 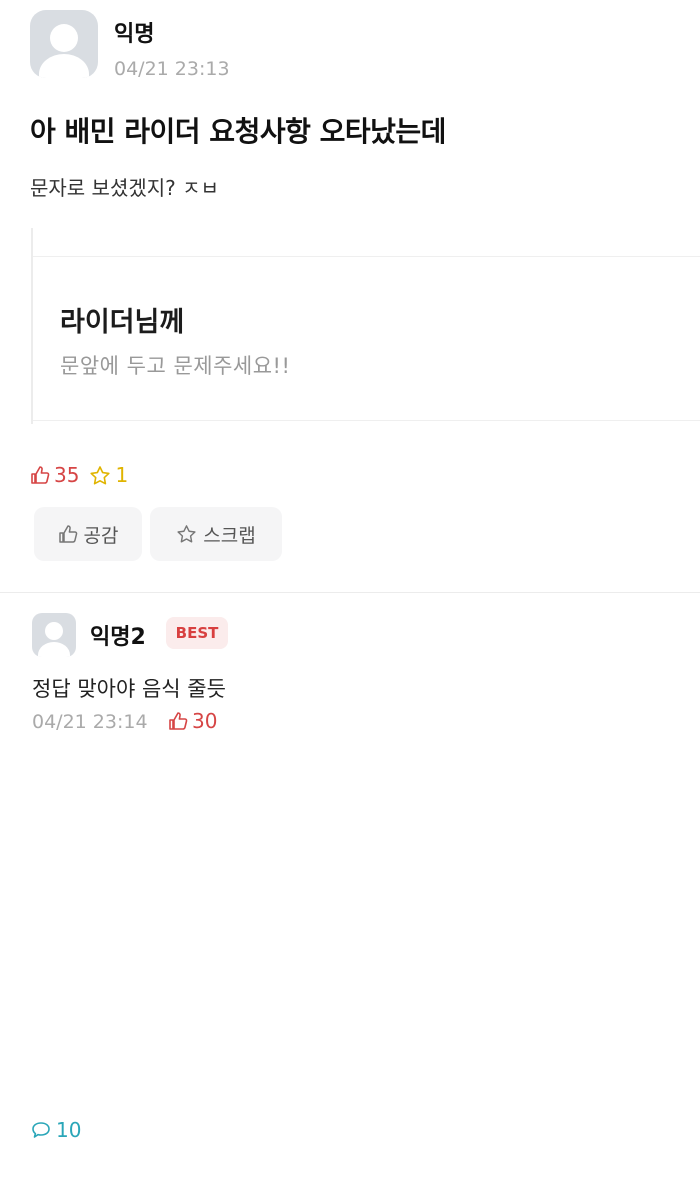 What do you see at coordinates (90, 722) in the screenshot?
I see `comment-time: 04/21 23:14` at bounding box center [90, 722].